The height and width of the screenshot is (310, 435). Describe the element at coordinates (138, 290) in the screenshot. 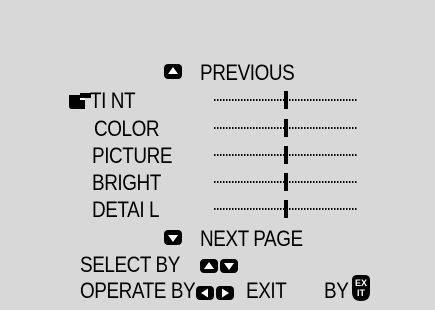

I see `operate-help-label: OPERATE BY` at that location.